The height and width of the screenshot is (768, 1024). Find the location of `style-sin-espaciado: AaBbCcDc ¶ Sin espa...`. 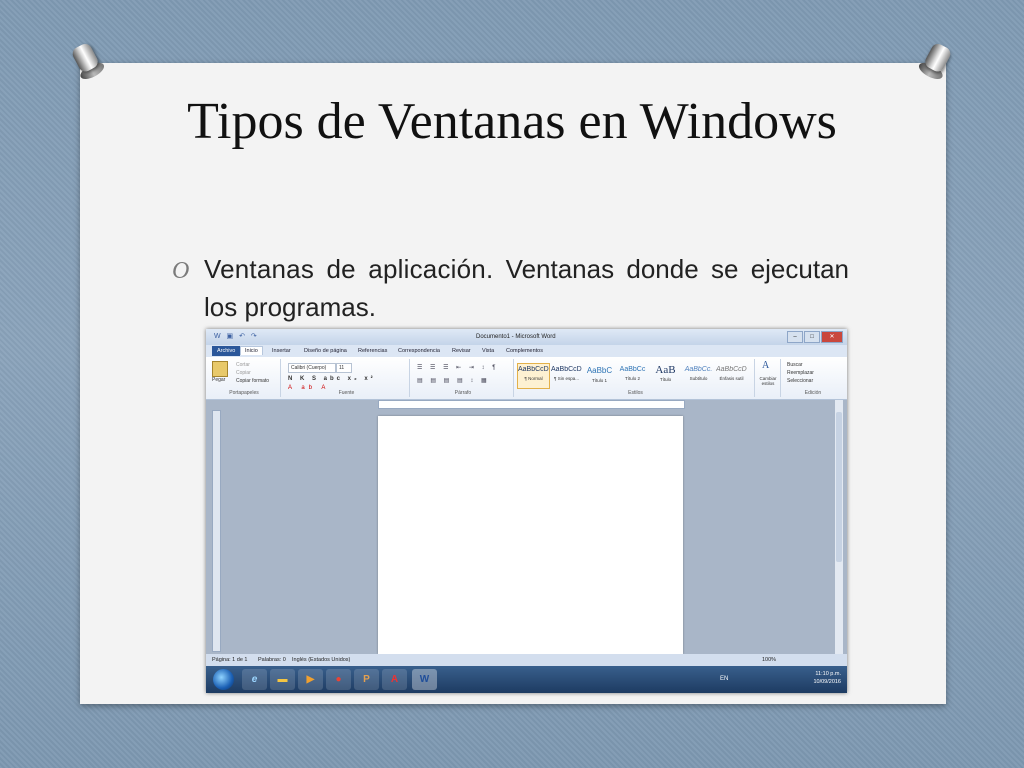

style-sin-espaciado: AaBbCcDc ¶ Sin espa... is located at coordinates (566, 376).